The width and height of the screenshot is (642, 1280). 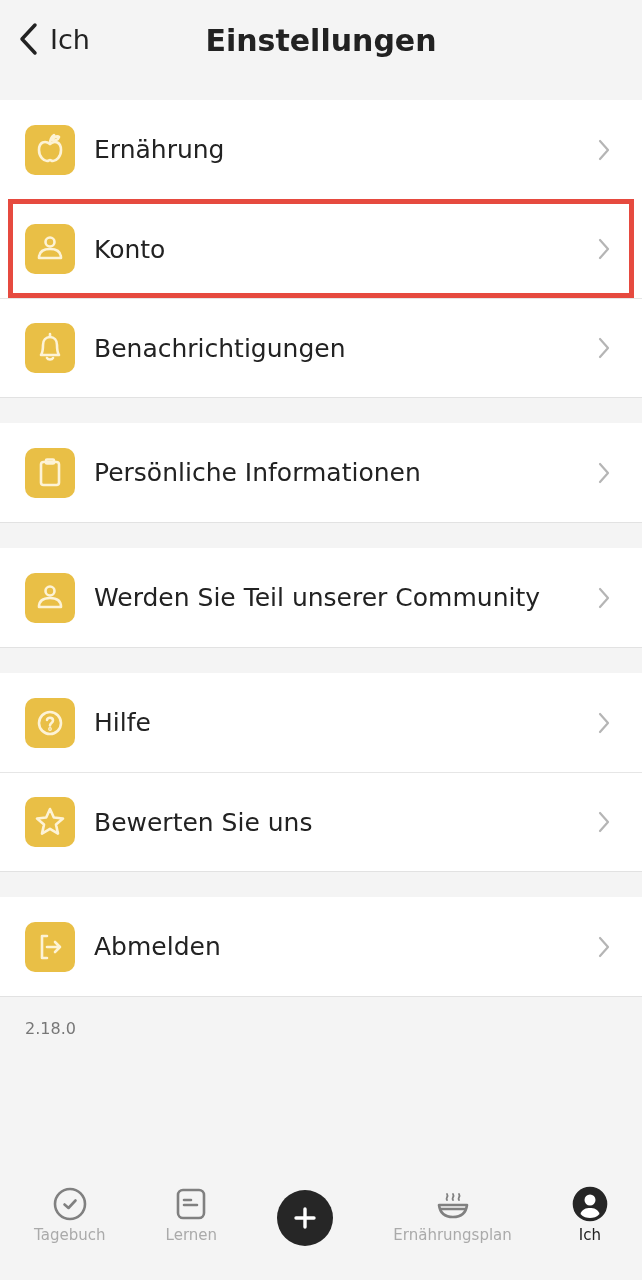 I want to click on back-icon, so click(x=28, y=39).